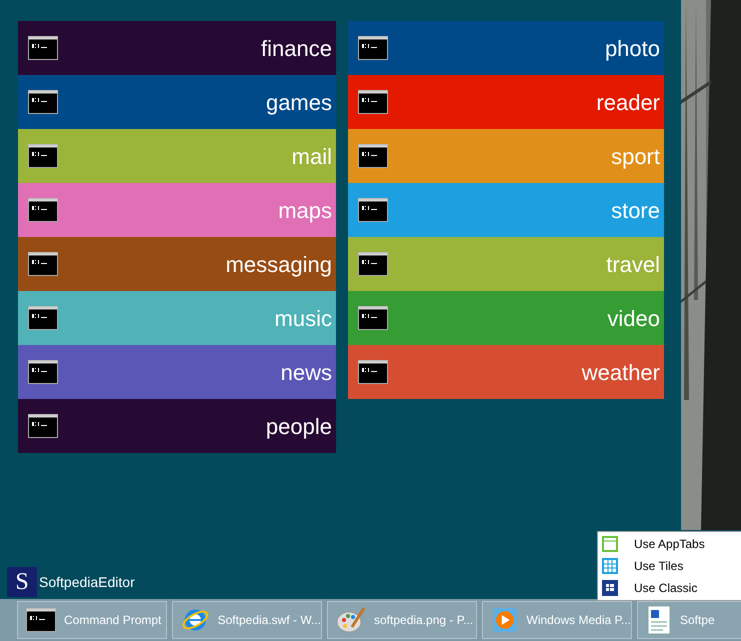 The image size is (741, 641). I want to click on app-tile: reader, so click(506, 102).